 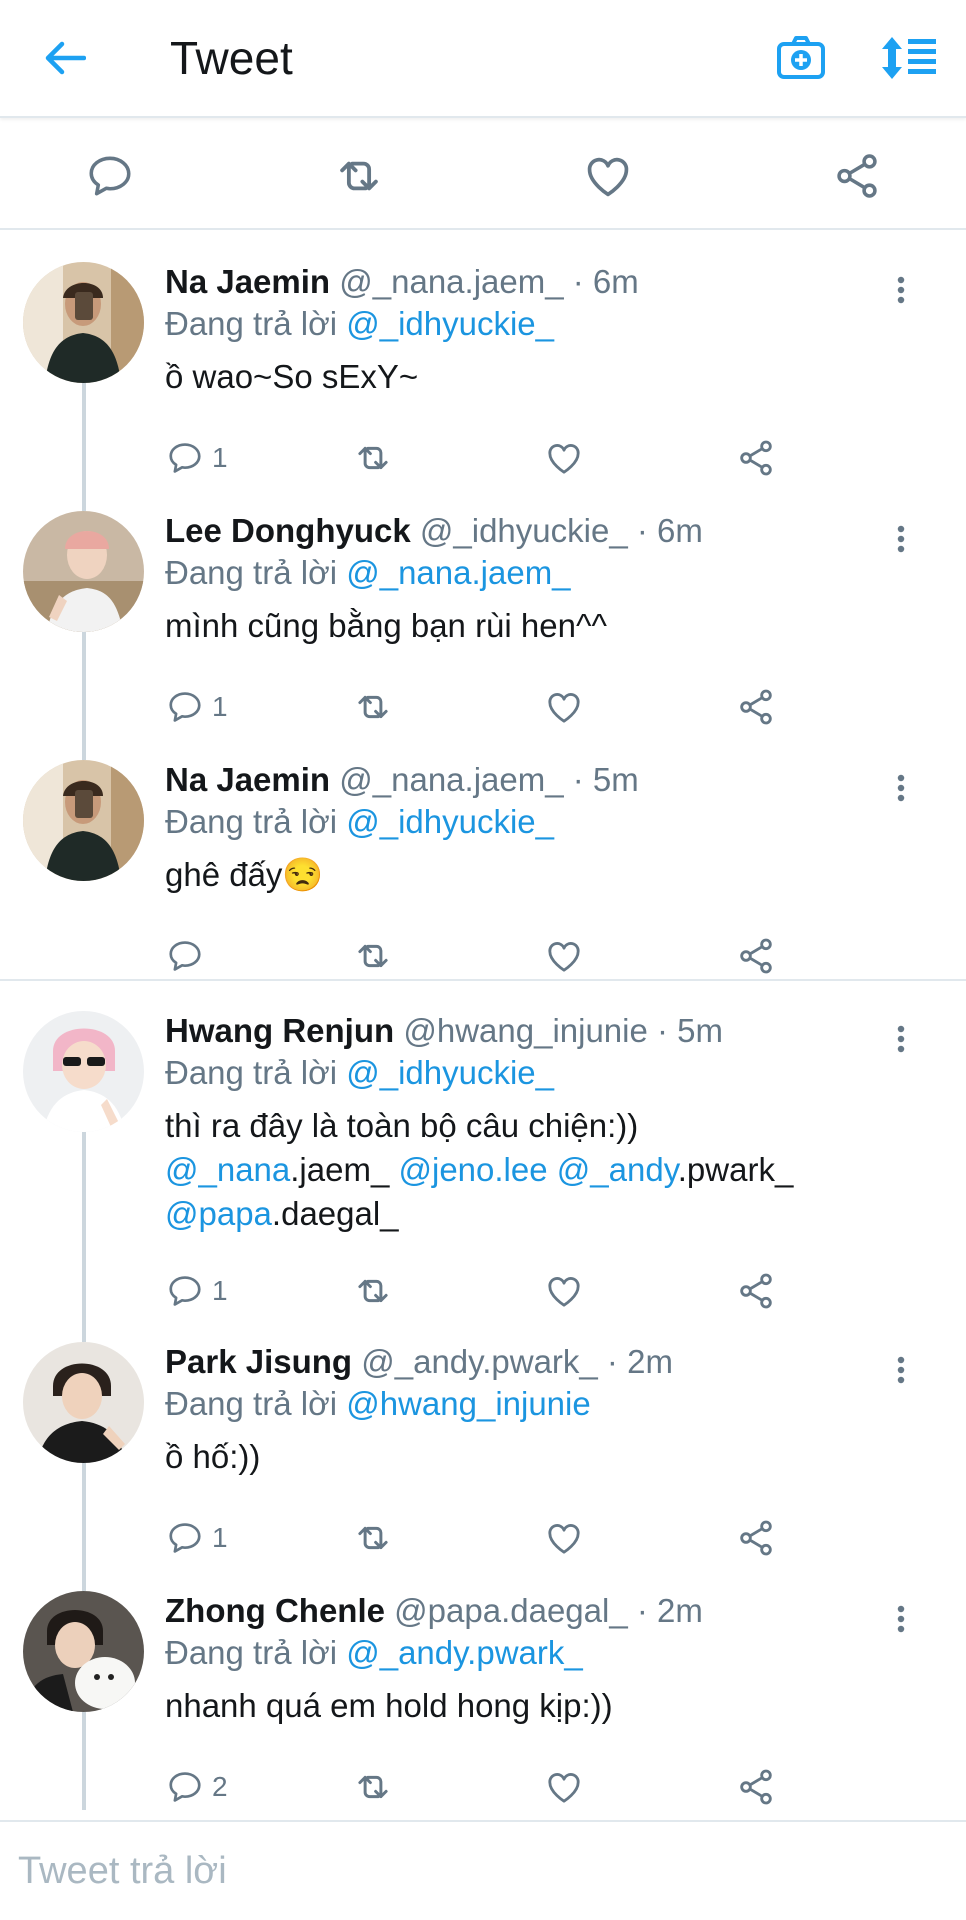 I want to click on replying-to-link: @_andy.pwark_, so click(x=464, y=1652).